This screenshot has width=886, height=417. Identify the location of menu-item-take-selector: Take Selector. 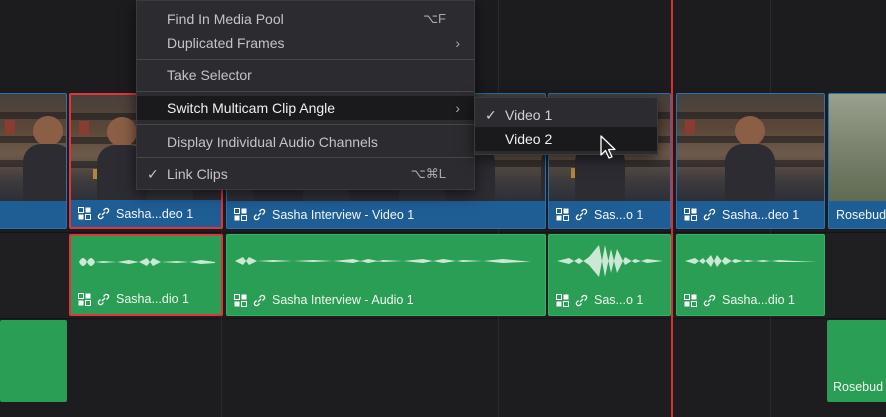
(305, 75).